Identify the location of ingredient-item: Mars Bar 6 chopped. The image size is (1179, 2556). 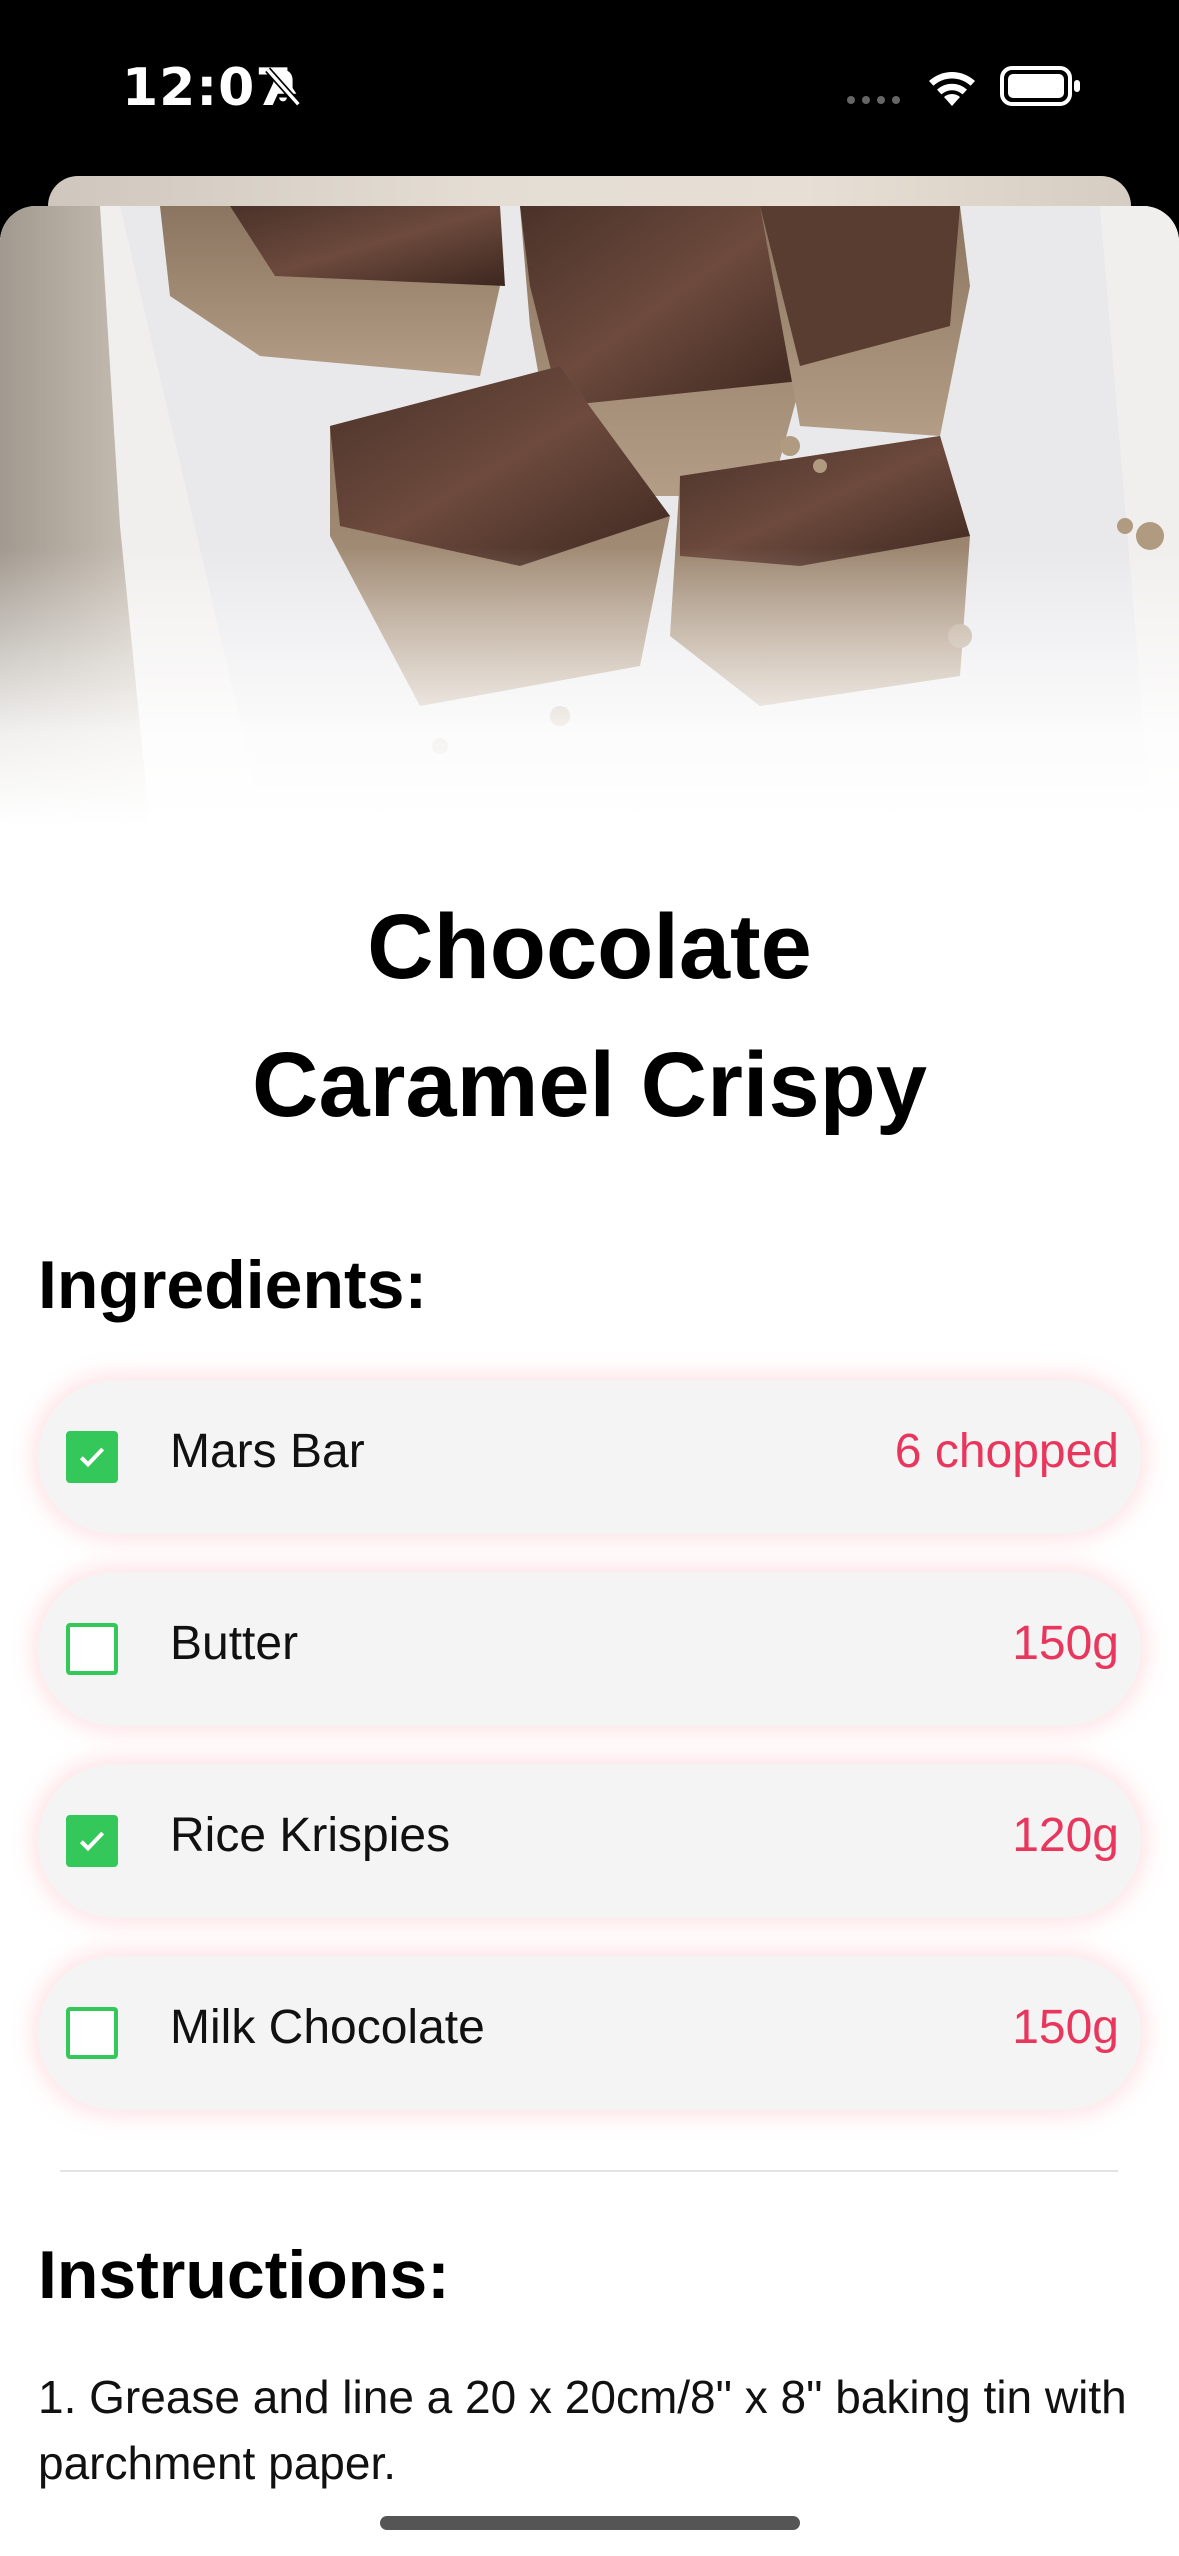
(589, 1457).